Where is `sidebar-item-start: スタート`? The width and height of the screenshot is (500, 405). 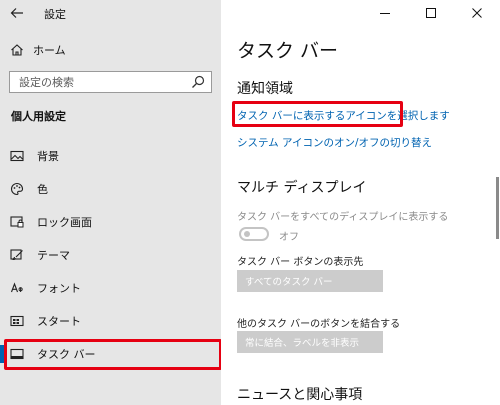 sidebar-item-start: スタート is located at coordinates (110, 321).